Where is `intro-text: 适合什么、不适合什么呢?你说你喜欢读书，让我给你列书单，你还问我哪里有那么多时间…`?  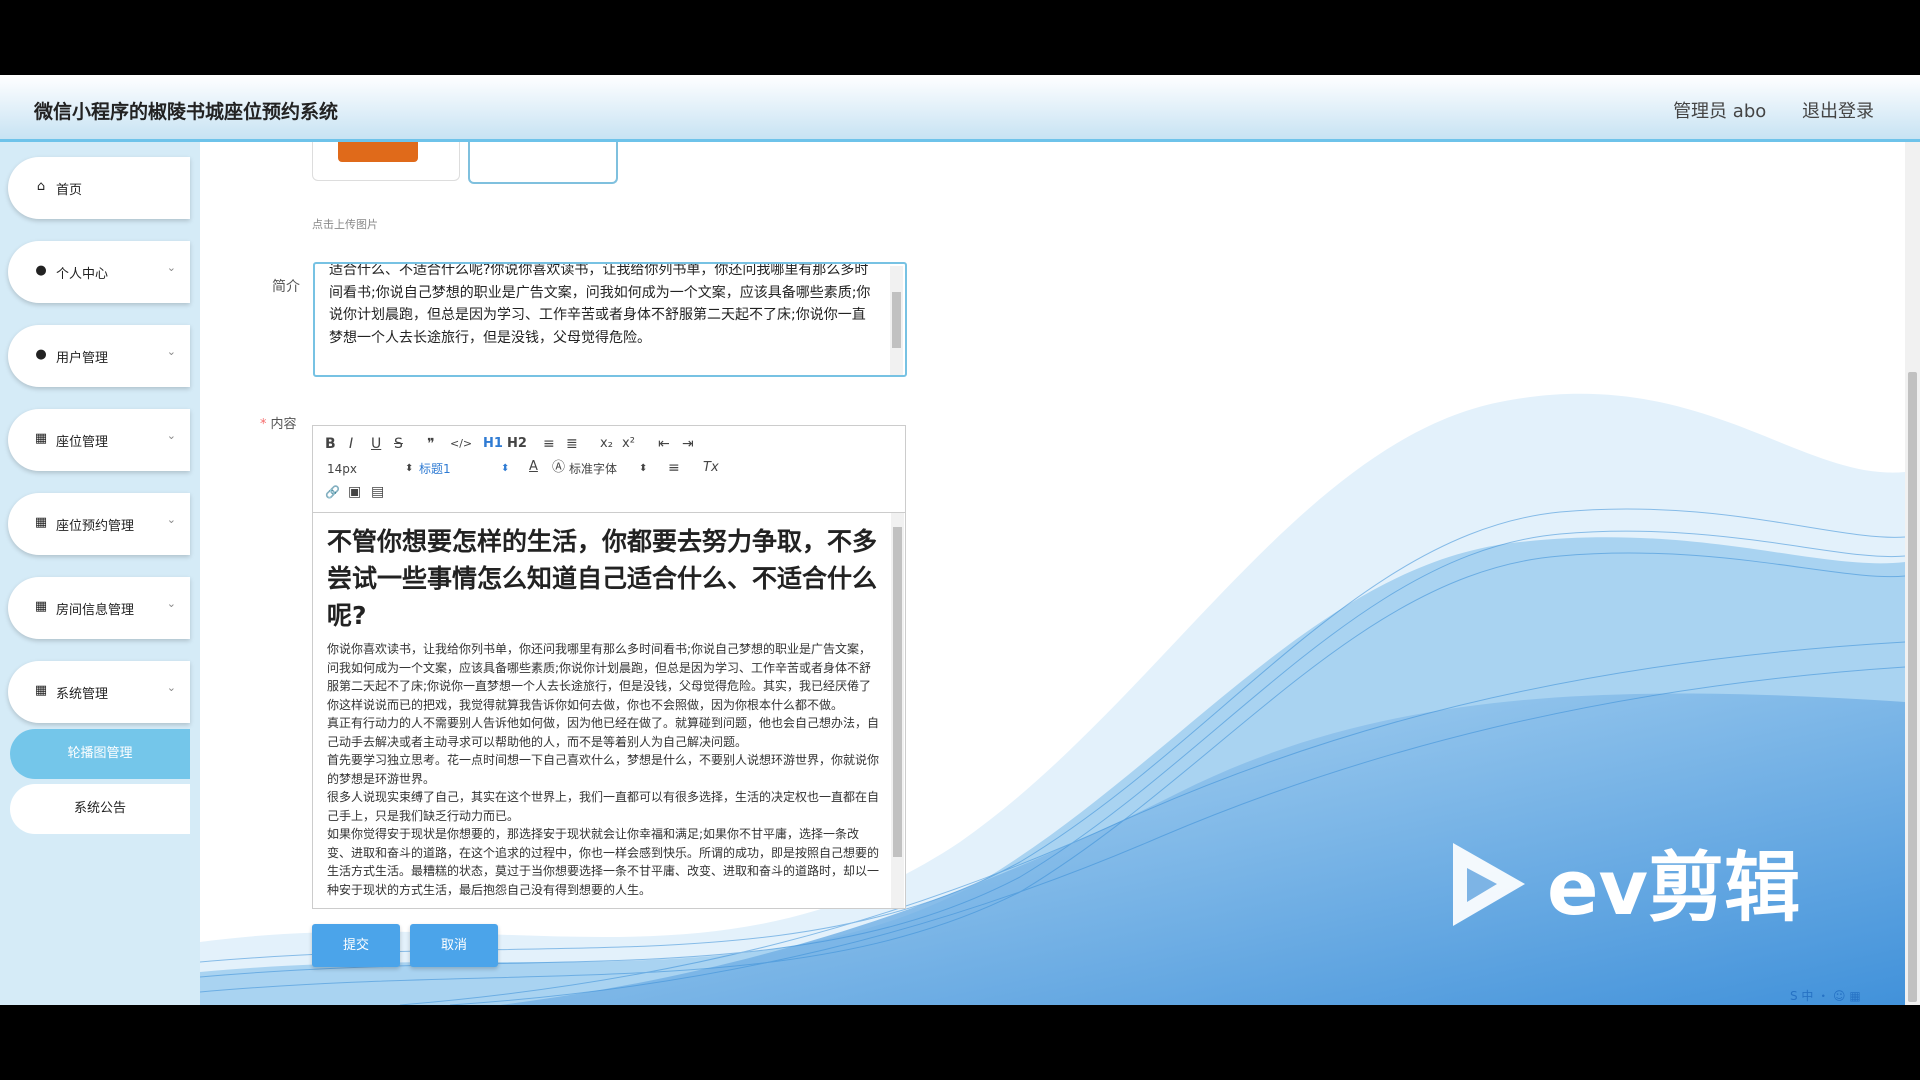 intro-text: 适合什么、不适合什么呢?你说你喜欢读书，让我给你列书单，你还问我哪里有那么多时间… is located at coordinates (600, 304).